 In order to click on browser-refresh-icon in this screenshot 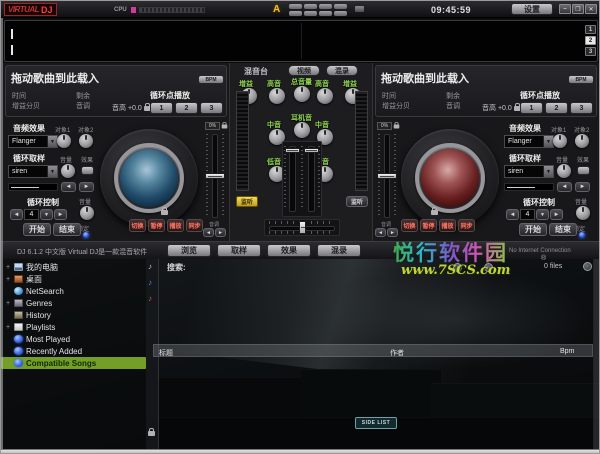, I will do `click(488, 267)`.